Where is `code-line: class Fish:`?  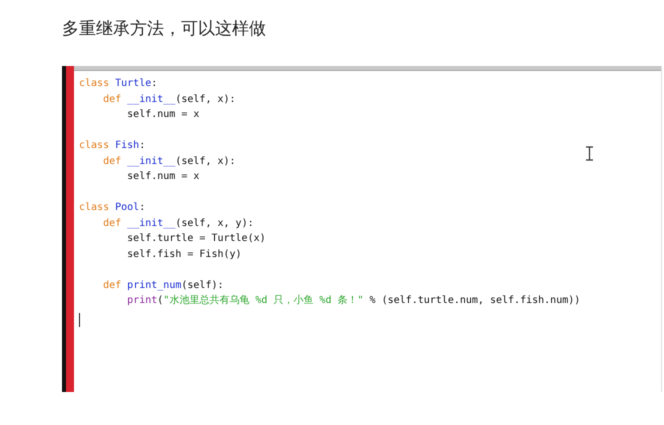
code-line: class Fish: is located at coordinates (112, 146).